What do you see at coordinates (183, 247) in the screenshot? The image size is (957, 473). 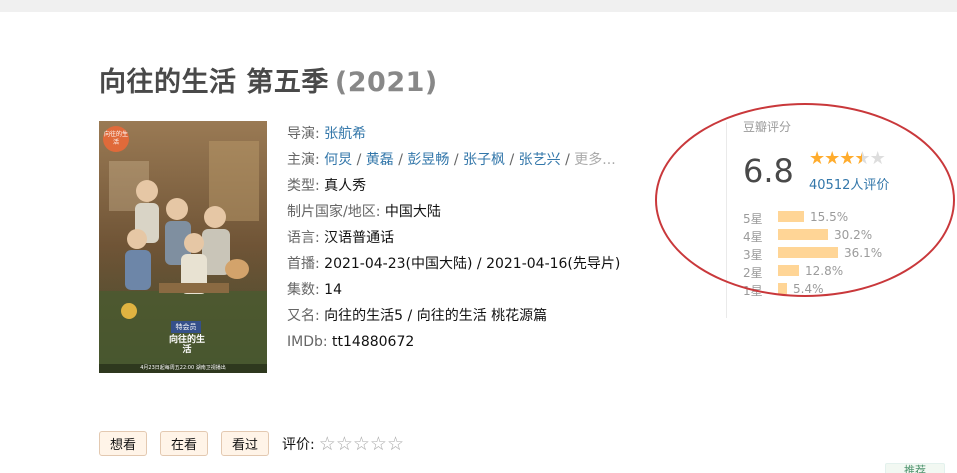 I see `poster-image: 向往的生活 特会员 向往的生活 4月23日起每周五22:00 湖南卫视播出` at bounding box center [183, 247].